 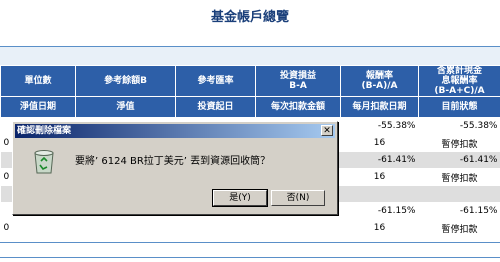 I want to click on col-start-date: 投資起日, so click(x=215, y=107).